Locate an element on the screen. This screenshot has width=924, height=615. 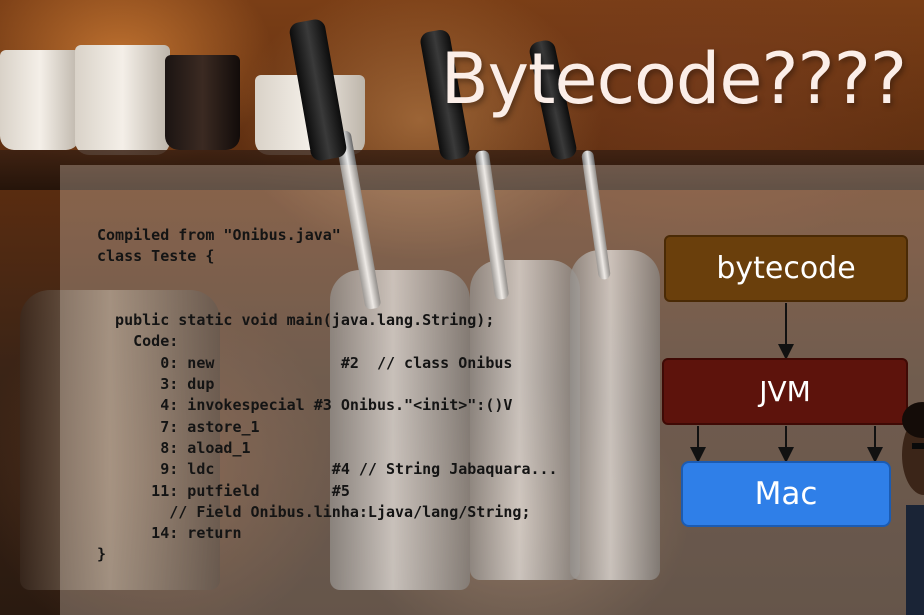
presenter-video-overlay is located at coordinates (910, 505).